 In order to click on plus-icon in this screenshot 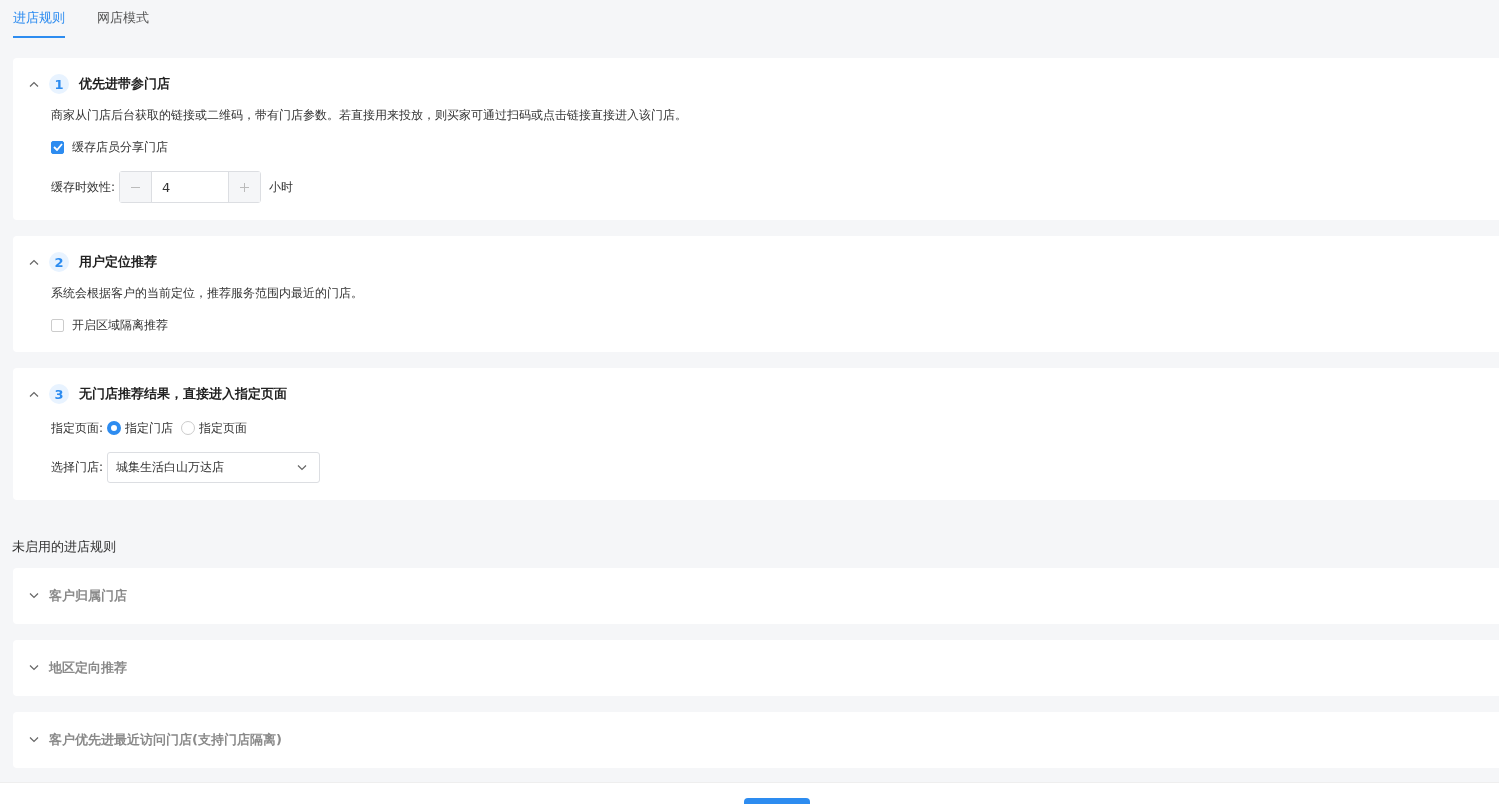, I will do `click(245, 187)`.